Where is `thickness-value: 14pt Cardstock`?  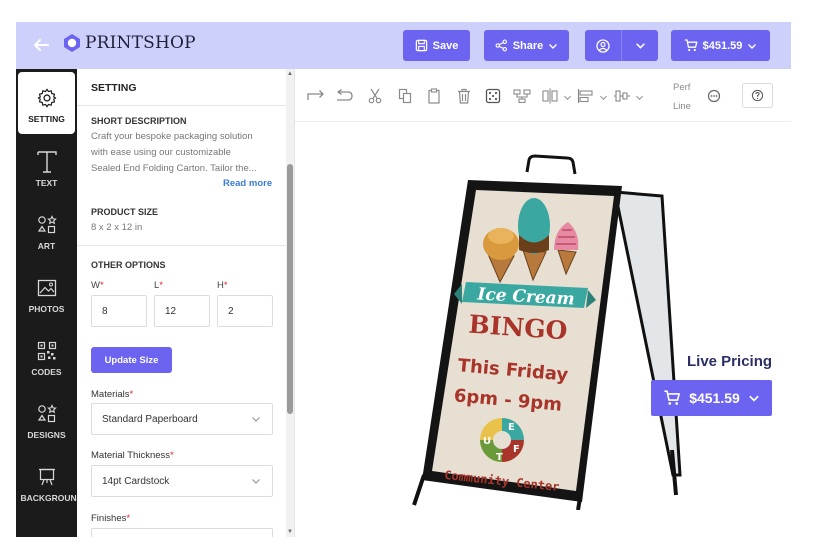
thickness-value: 14pt Cardstock is located at coordinates (136, 481).